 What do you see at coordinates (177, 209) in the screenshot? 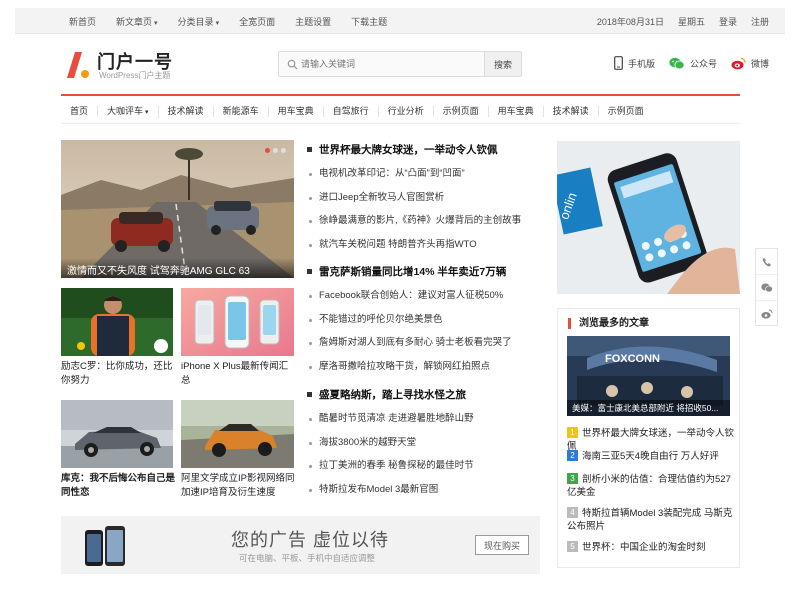
I see `hero-slider: 激情而又不失风度 试驾奔驰AMG GLC 63` at bounding box center [177, 209].